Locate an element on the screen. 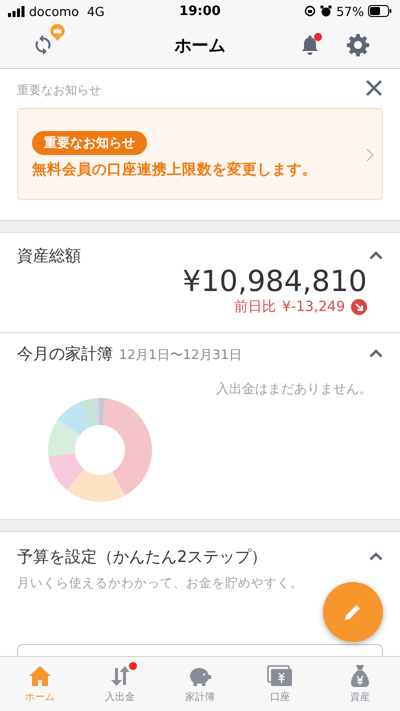 This screenshot has height=711, width=400. change-label: 前日比 is located at coordinates (255, 307).